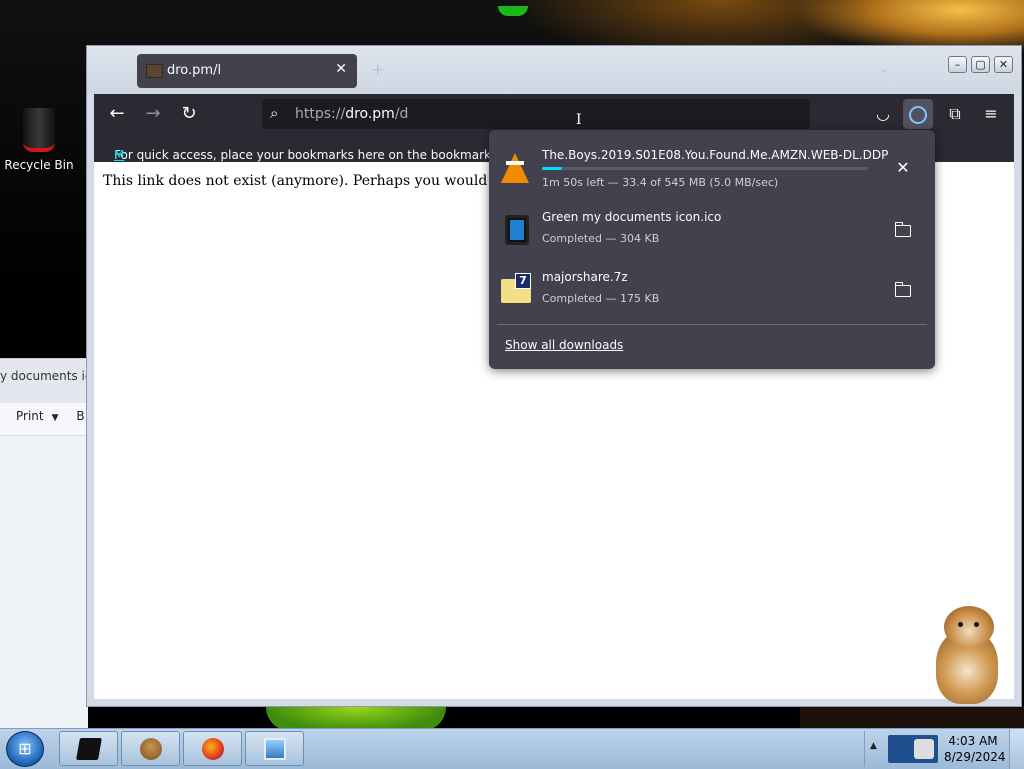 This screenshot has height=769, width=1024. What do you see at coordinates (632, 217) in the screenshot?
I see `download-filename: Green my documents icon.ico` at bounding box center [632, 217].